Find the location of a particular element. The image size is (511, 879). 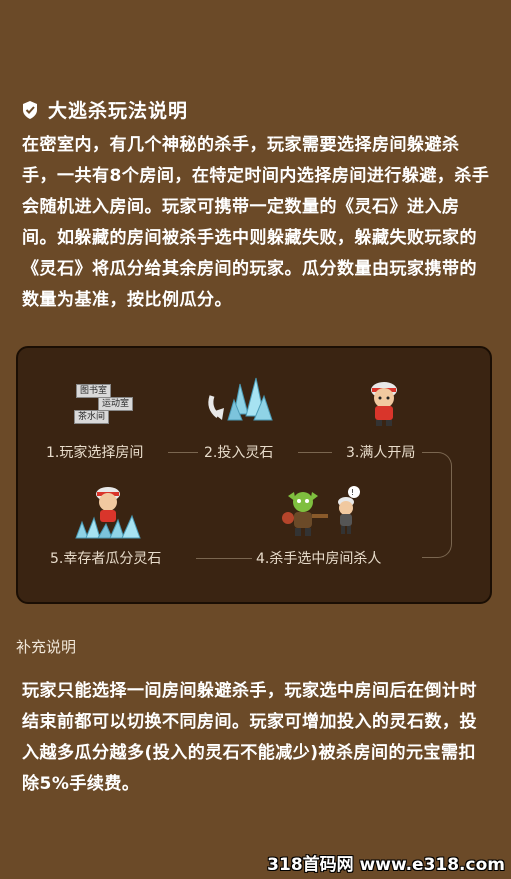

supplement-title: 补充说明 is located at coordinates (46, 647).